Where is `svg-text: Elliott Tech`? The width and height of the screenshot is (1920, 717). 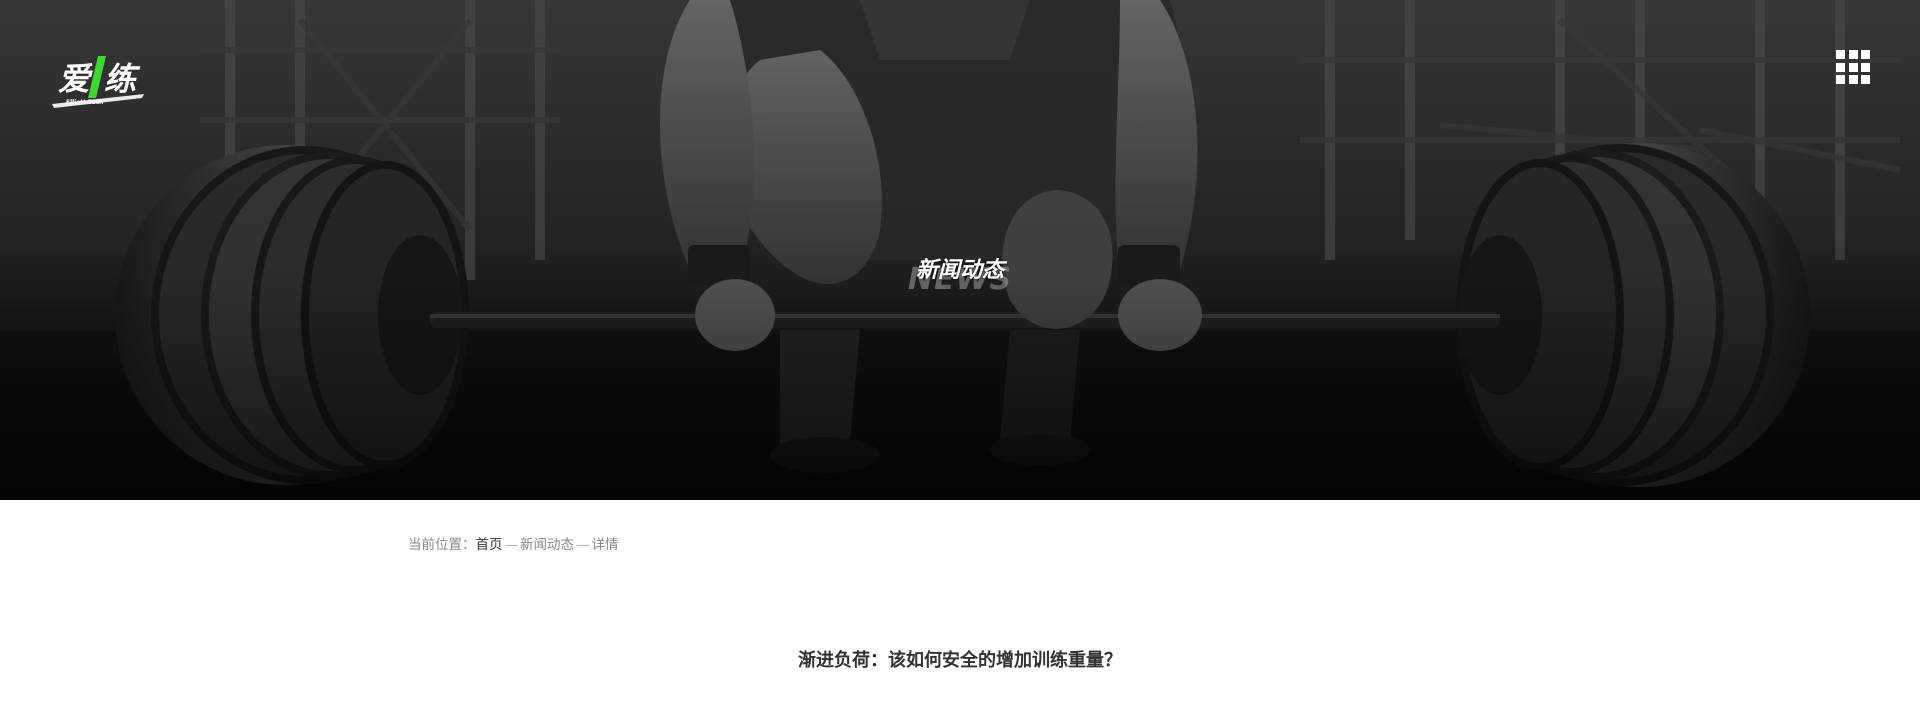 svg-text: Elliott Tech is located at coordinates (84, 102).